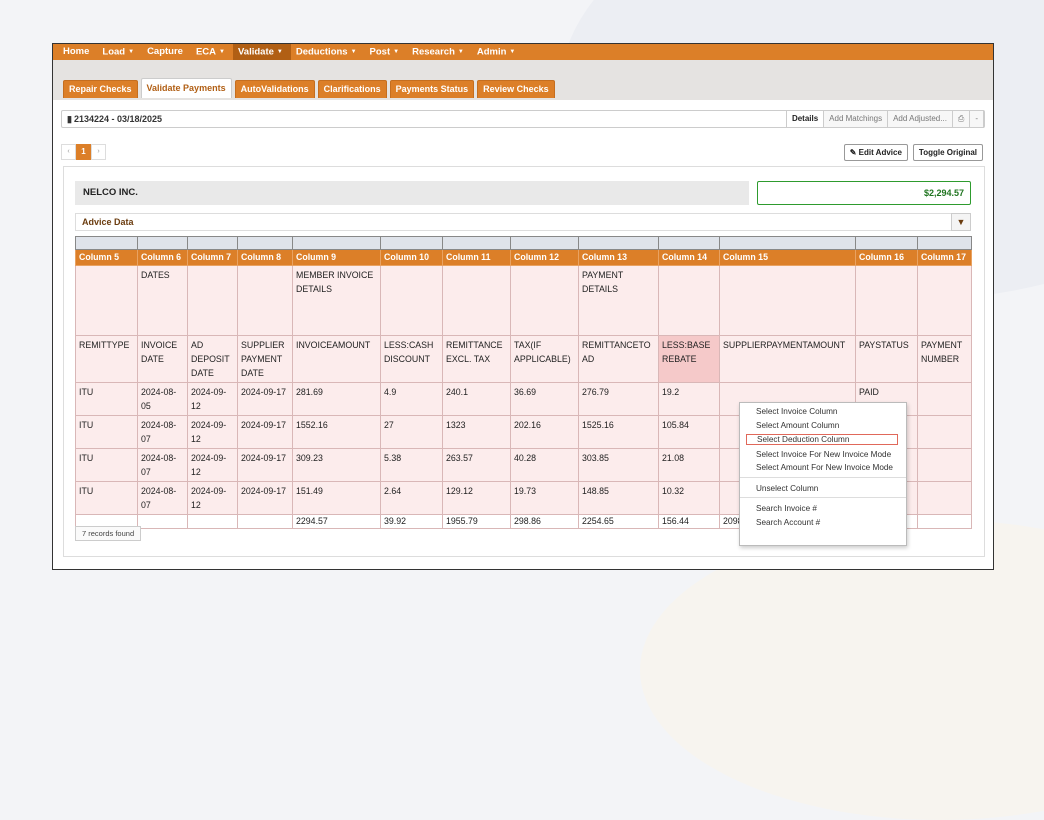 This screenshot has width=1044, height=820. What do you see at coordinates (274, 89) in the screenshot?
I see `tab-autovalidations: AutoValidations` at bounding box center [274, 89].